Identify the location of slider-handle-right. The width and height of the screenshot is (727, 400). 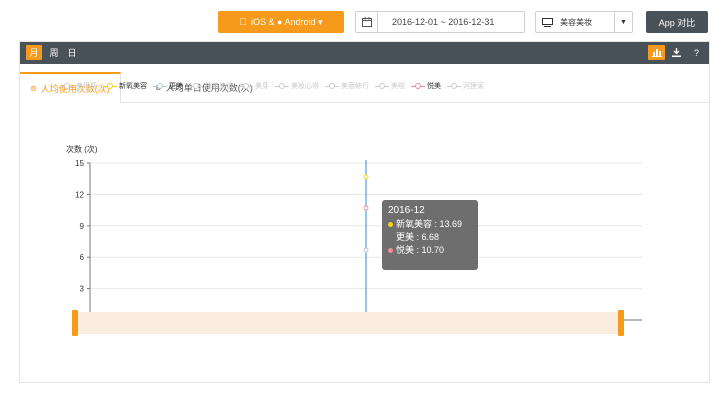
(621, 323).